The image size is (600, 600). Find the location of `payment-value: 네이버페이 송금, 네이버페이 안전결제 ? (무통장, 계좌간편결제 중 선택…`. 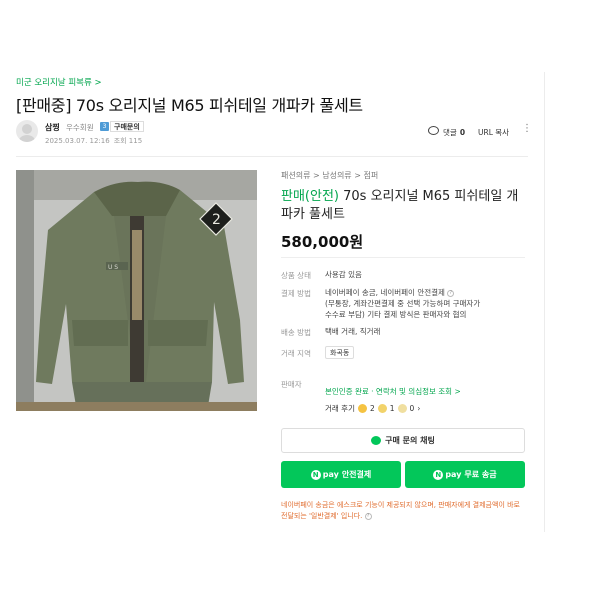

payment-value: 네이버페이 송금, 네이버페이 안전결제 ? (무통장, 계좌간편결제 중 선택… is located at coordinates (402, 303).